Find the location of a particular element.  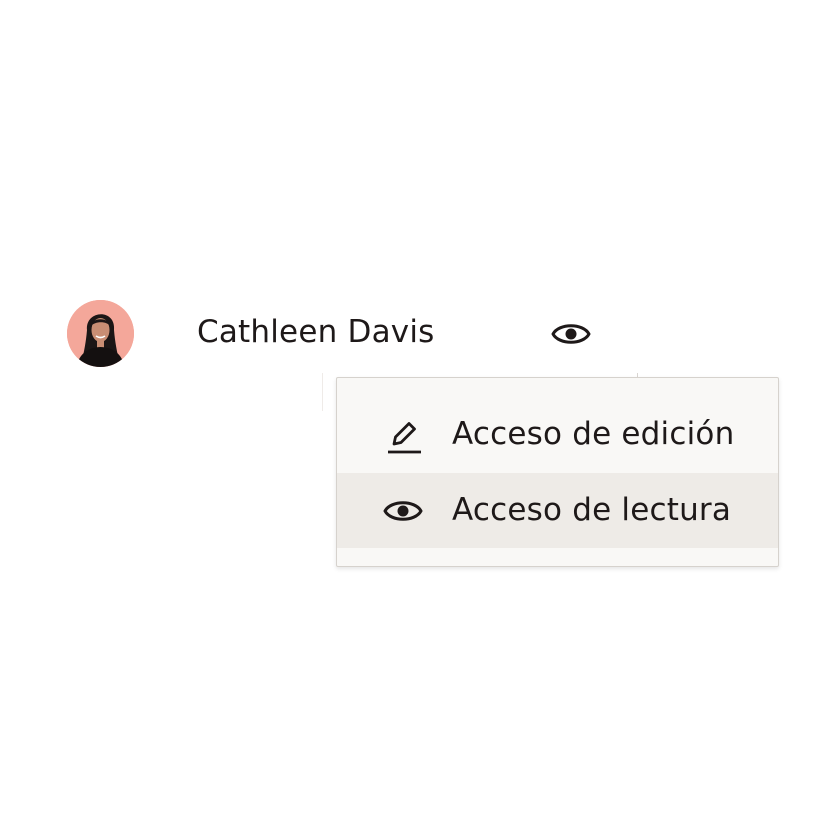

access-menu: Acceso de edición Acceso de lectura is located at coordinates (557, 472).